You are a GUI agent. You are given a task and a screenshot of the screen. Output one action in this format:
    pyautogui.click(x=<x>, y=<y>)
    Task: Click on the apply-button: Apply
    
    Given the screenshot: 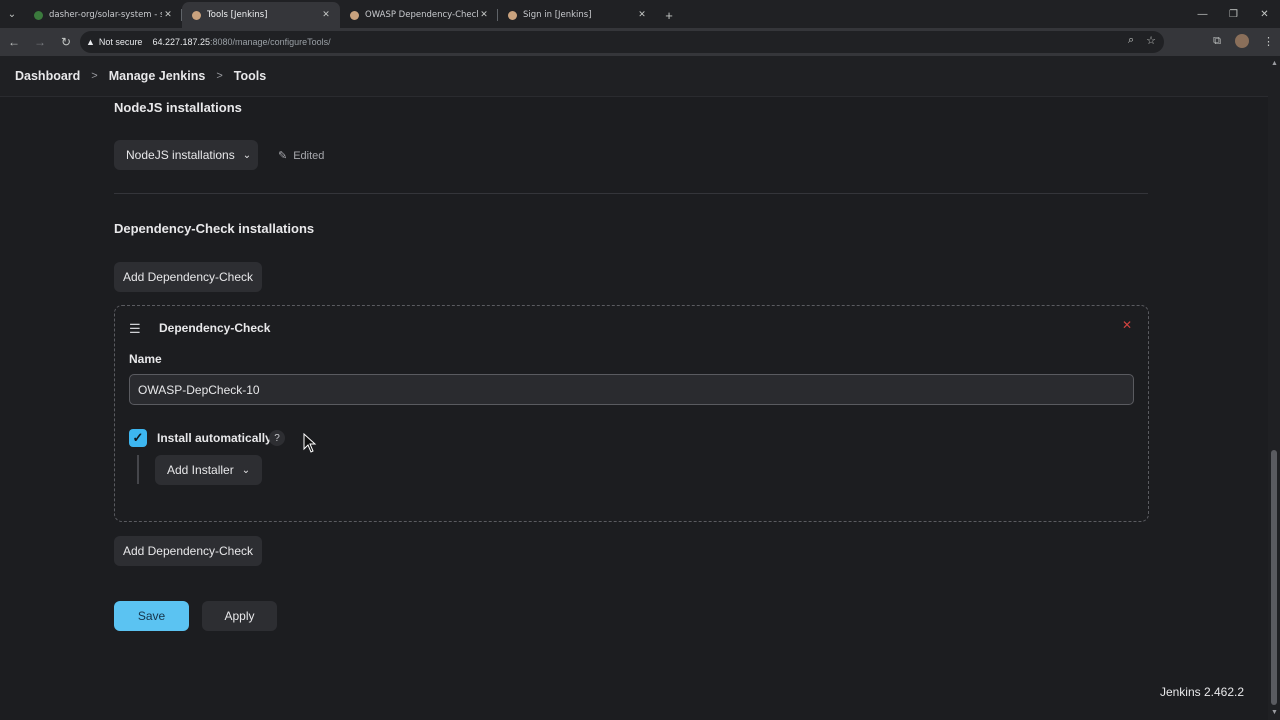 What is the action you would take?
    pyautogui.click(x=239, y=616)
    